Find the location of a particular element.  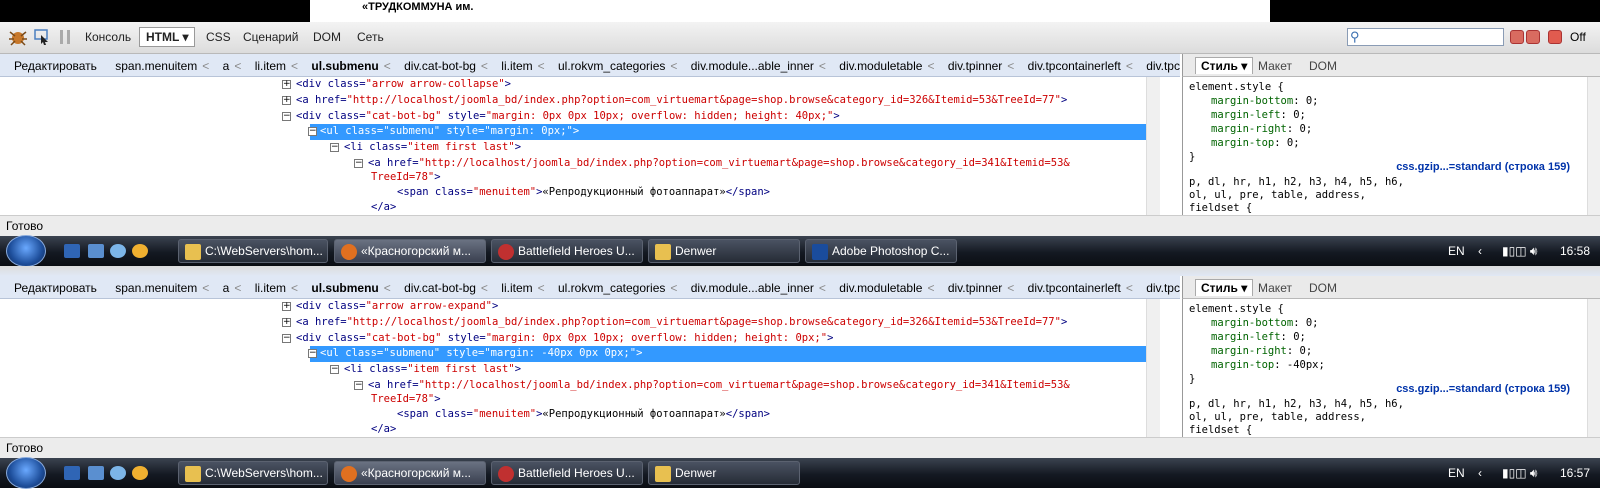

css-source-link: css.gzip...=standard (строка 159) is located at coordinates (1483, 389).